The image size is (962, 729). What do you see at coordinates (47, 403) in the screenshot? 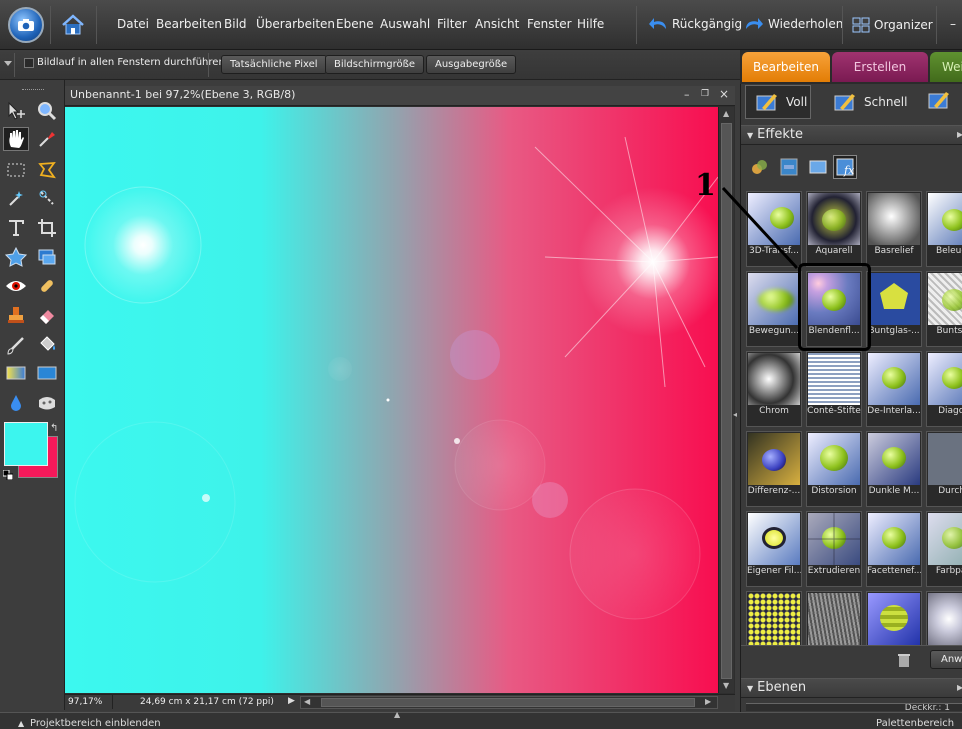
I see `sponge-tool-icon` at bounding box center [47, 403].